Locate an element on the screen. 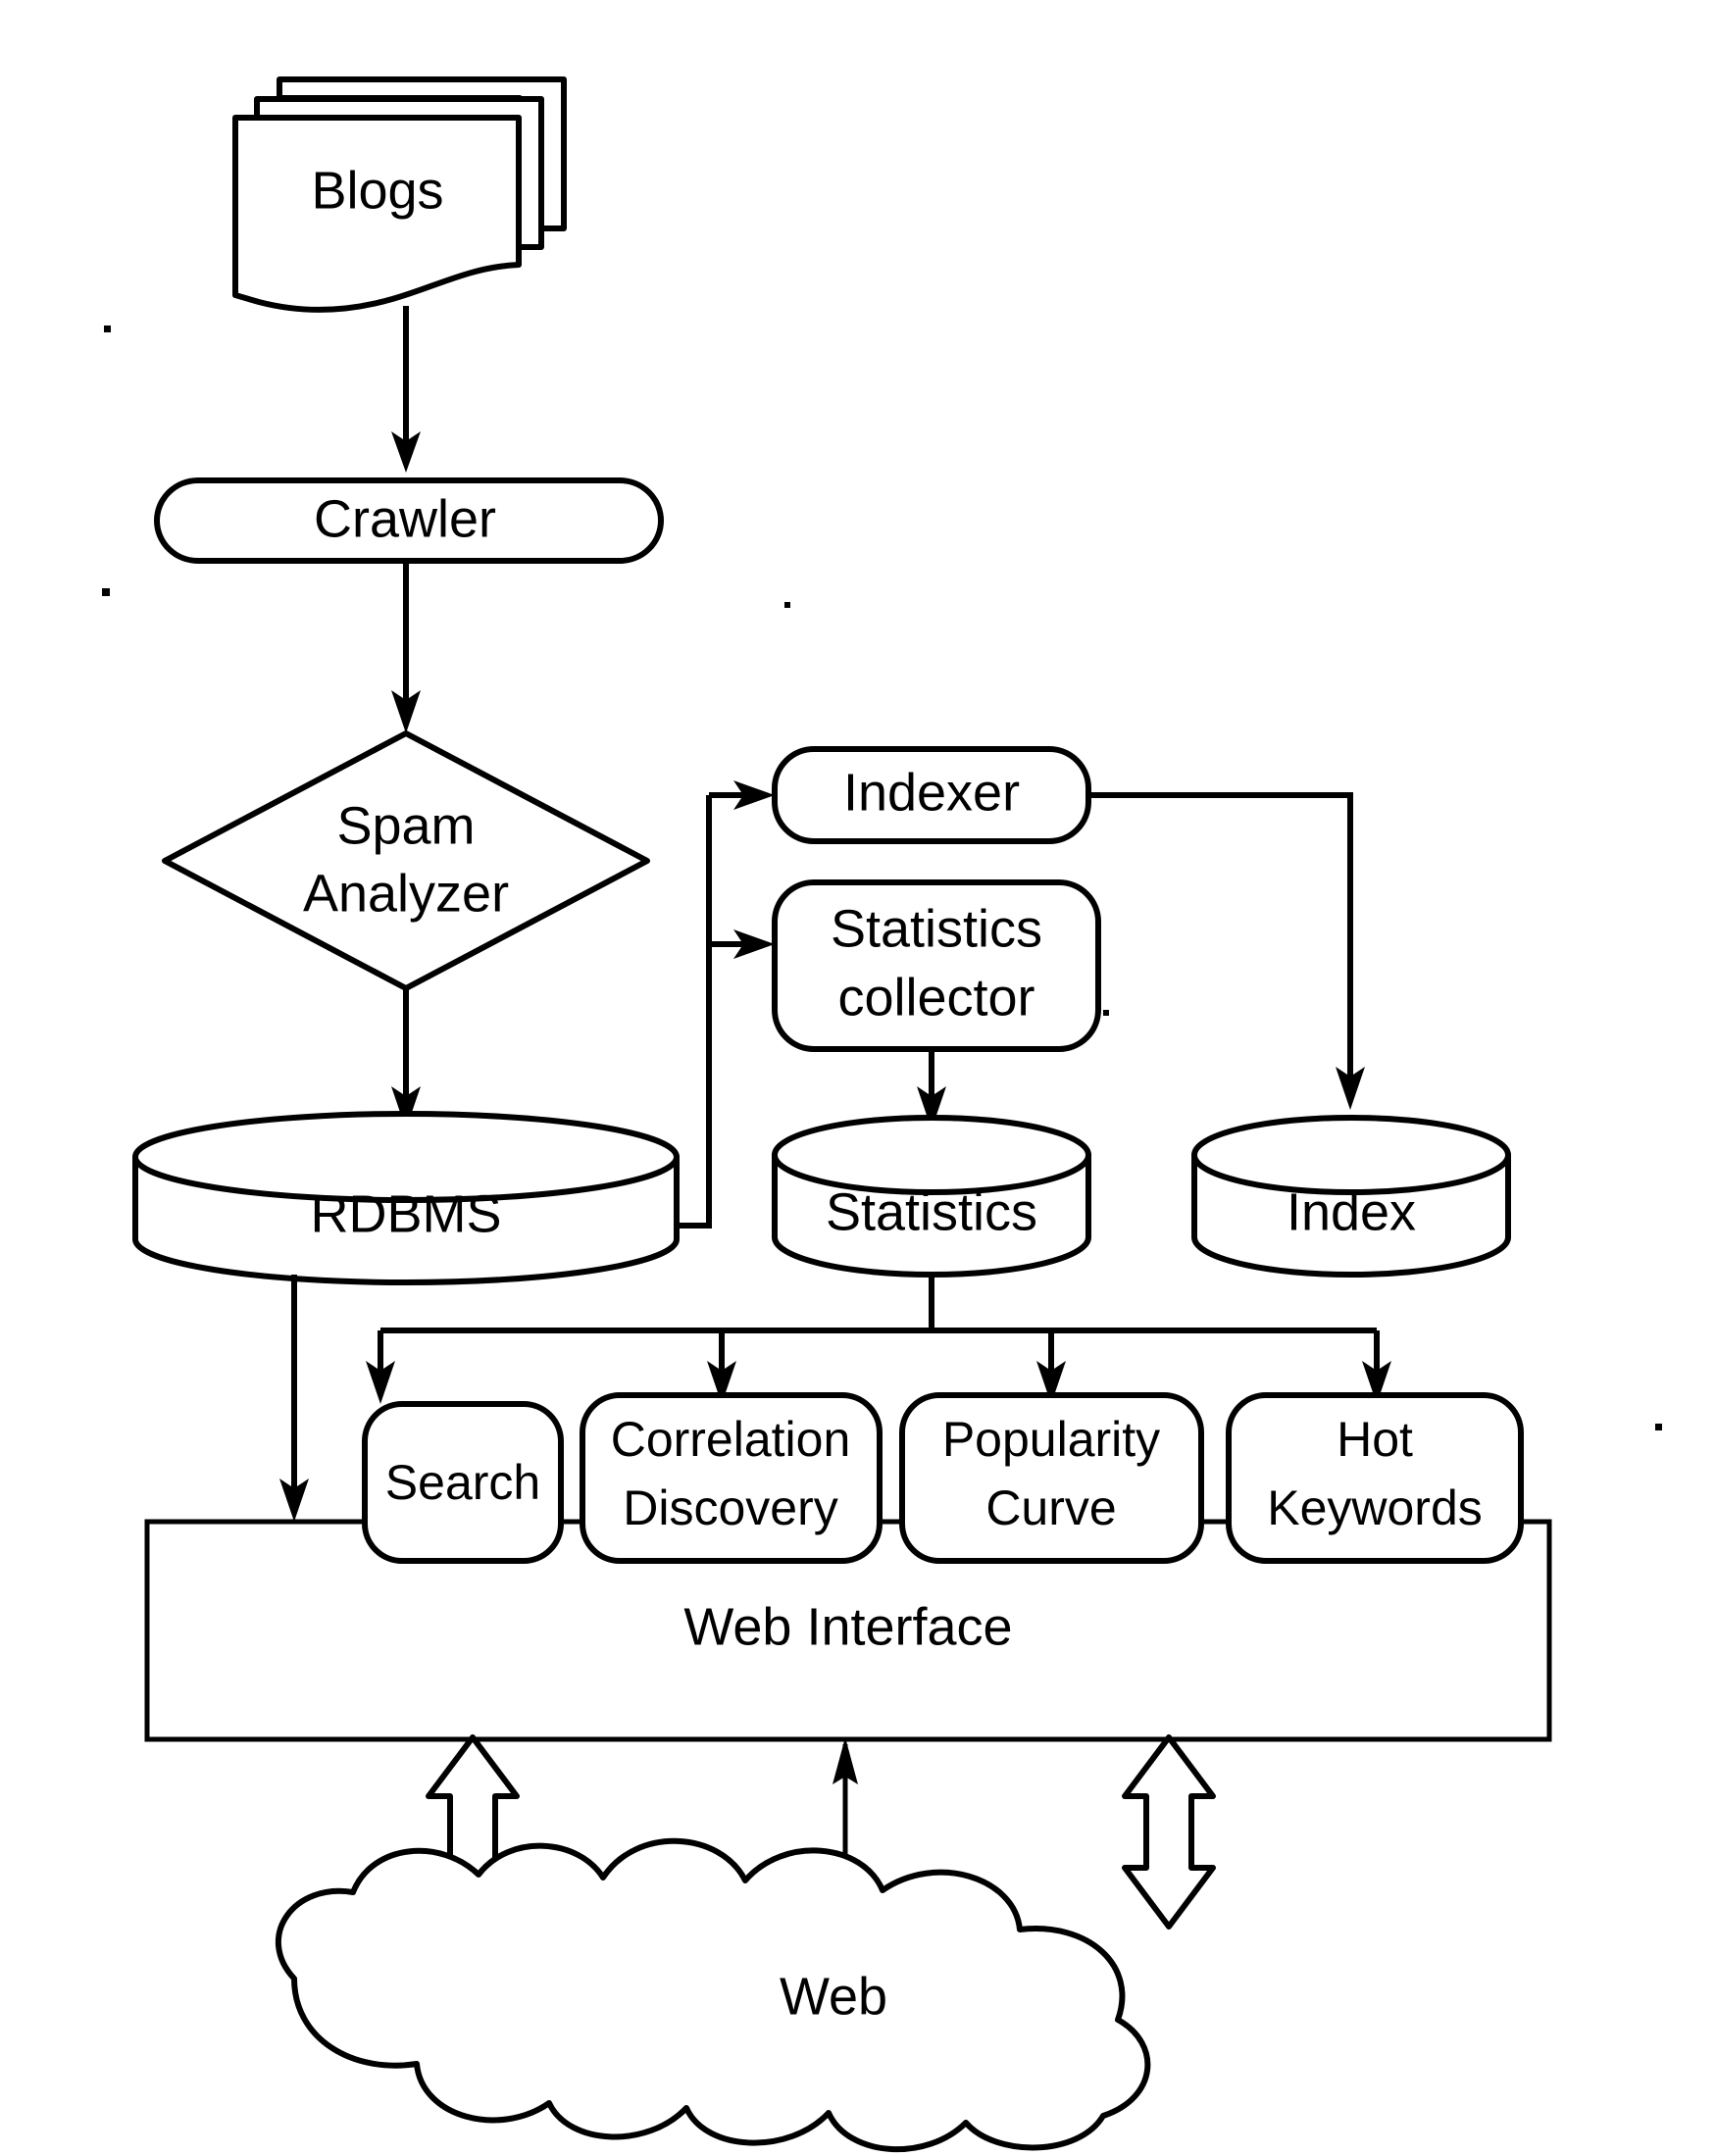  node-spam-analyzer: Spam Analyzer is located at coordinates (406, 860).